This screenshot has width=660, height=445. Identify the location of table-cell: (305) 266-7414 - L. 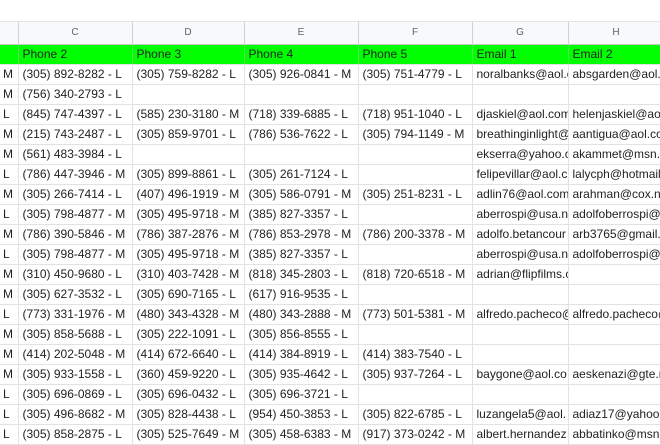
(75, 194).